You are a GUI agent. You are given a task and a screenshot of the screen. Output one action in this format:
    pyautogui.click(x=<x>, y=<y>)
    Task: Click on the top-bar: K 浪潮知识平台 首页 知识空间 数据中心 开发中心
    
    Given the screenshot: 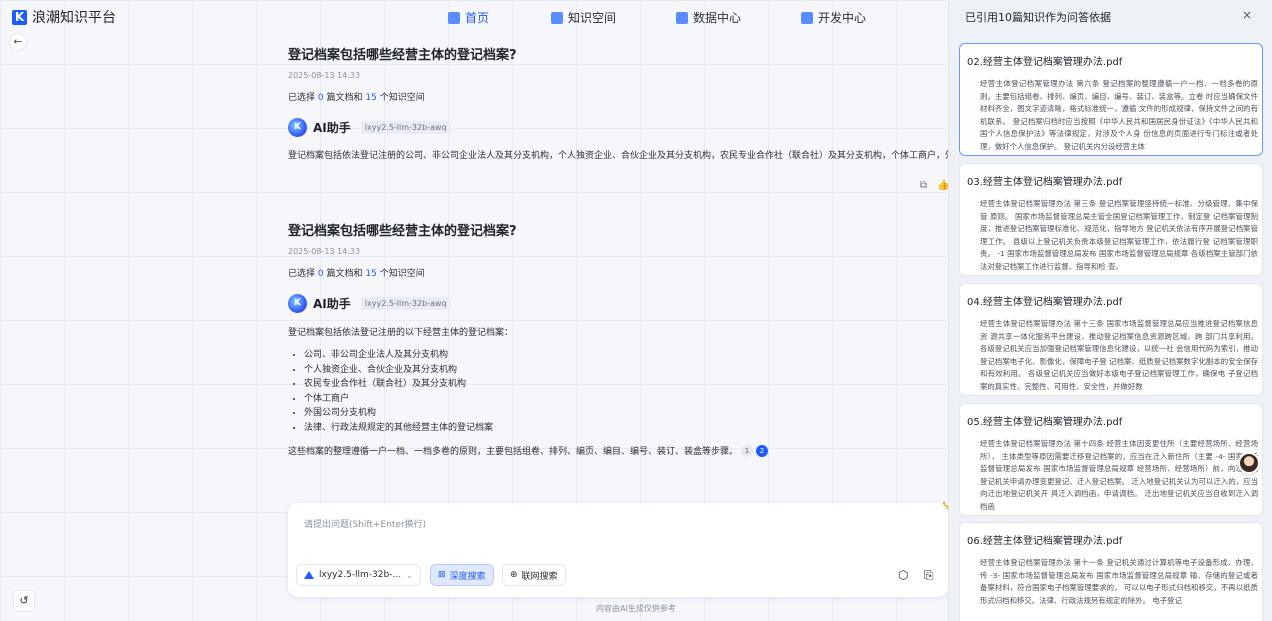 What is the action you would take?
    pyautogui.click(x=474, y=17)
    